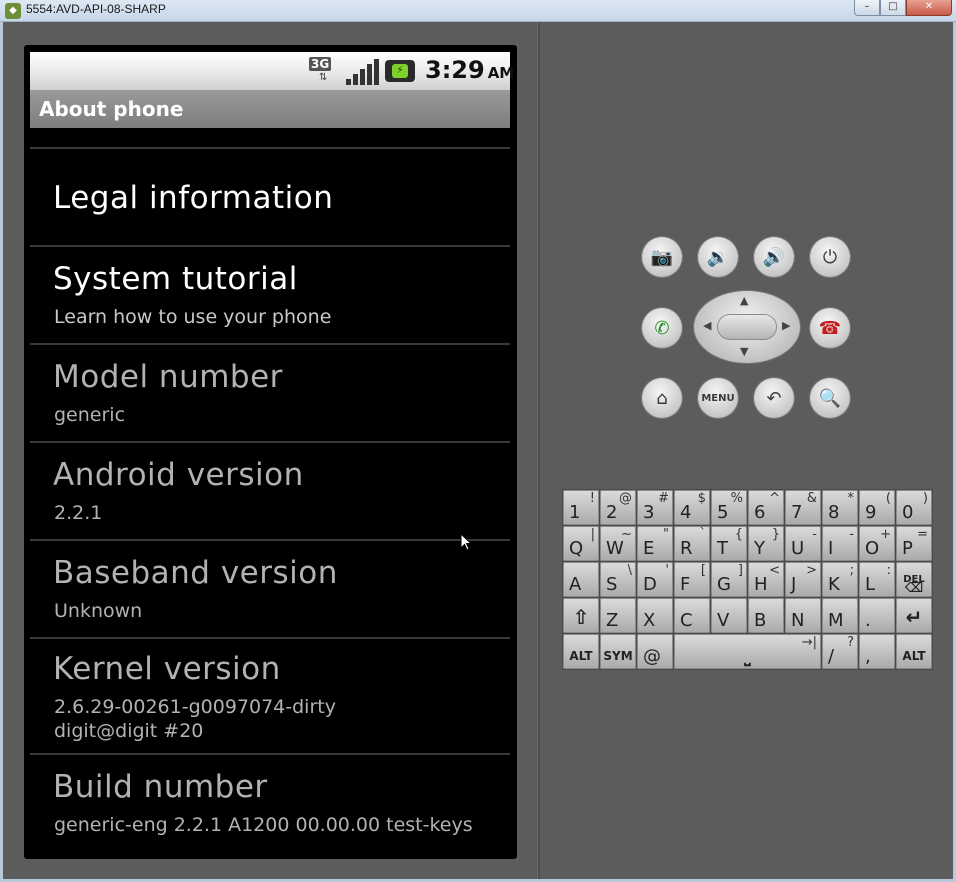  Describe the element at coordinates (840, 507) in the screenshot. I see `key-8: 8 *` at that location.